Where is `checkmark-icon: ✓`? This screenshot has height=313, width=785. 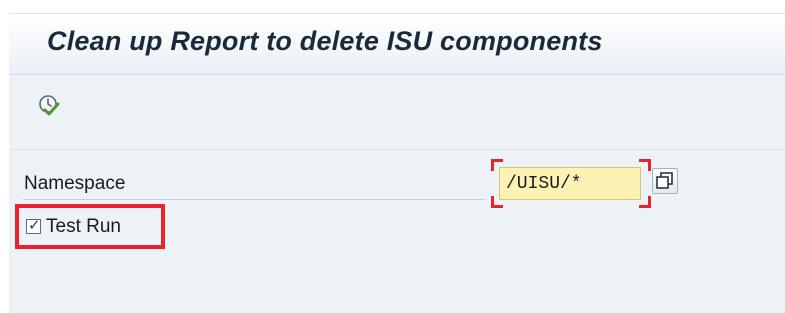
checkmark-icon: ✓ is located at coordinates (34, 225).